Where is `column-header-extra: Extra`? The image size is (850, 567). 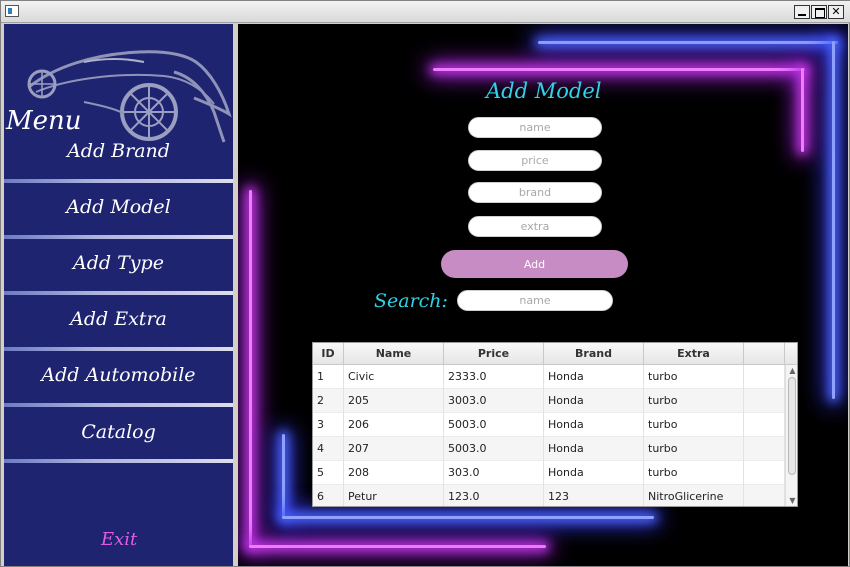
column-header-extra: Extra is located at coordinates (694, 354).